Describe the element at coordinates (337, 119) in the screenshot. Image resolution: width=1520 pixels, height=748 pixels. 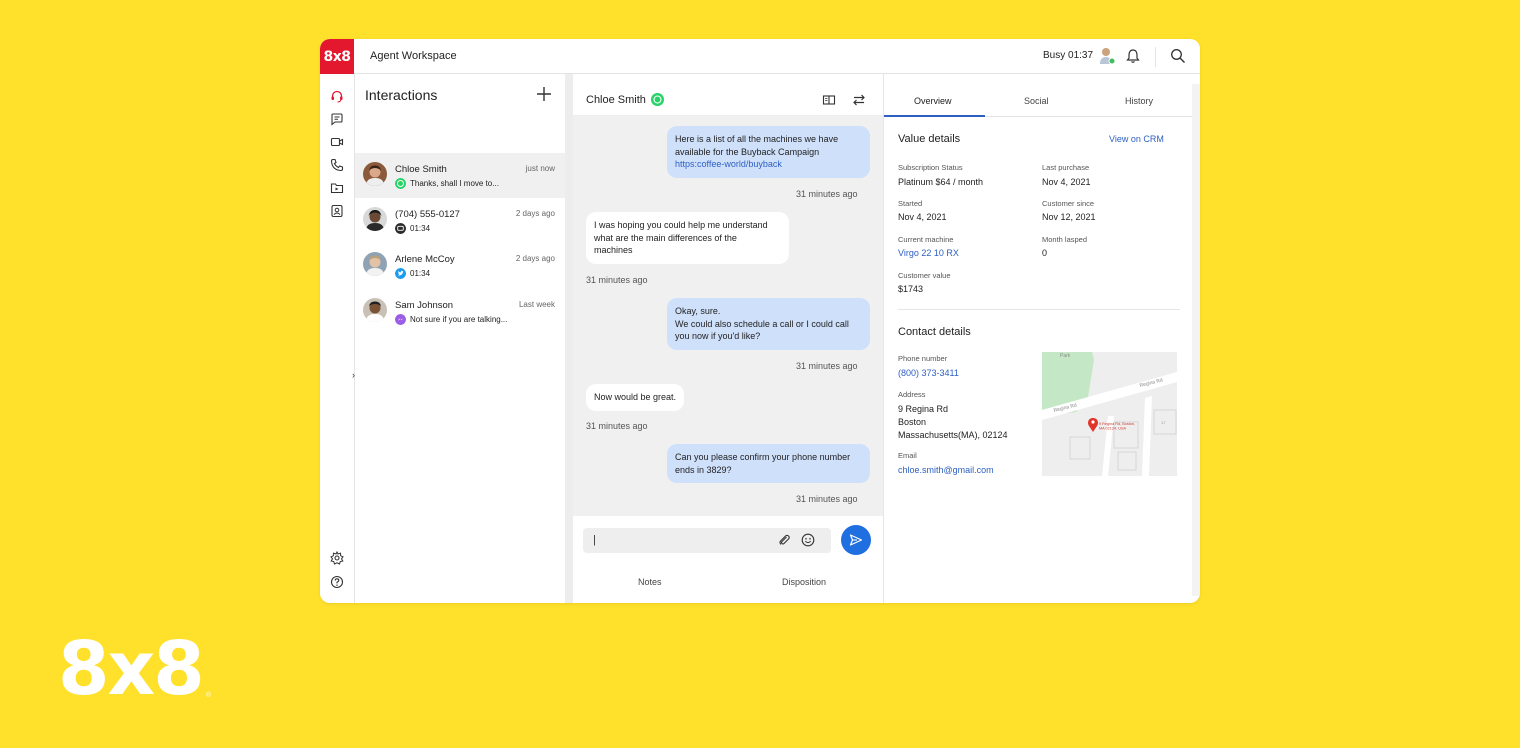
I see `chat-icon` at that location.